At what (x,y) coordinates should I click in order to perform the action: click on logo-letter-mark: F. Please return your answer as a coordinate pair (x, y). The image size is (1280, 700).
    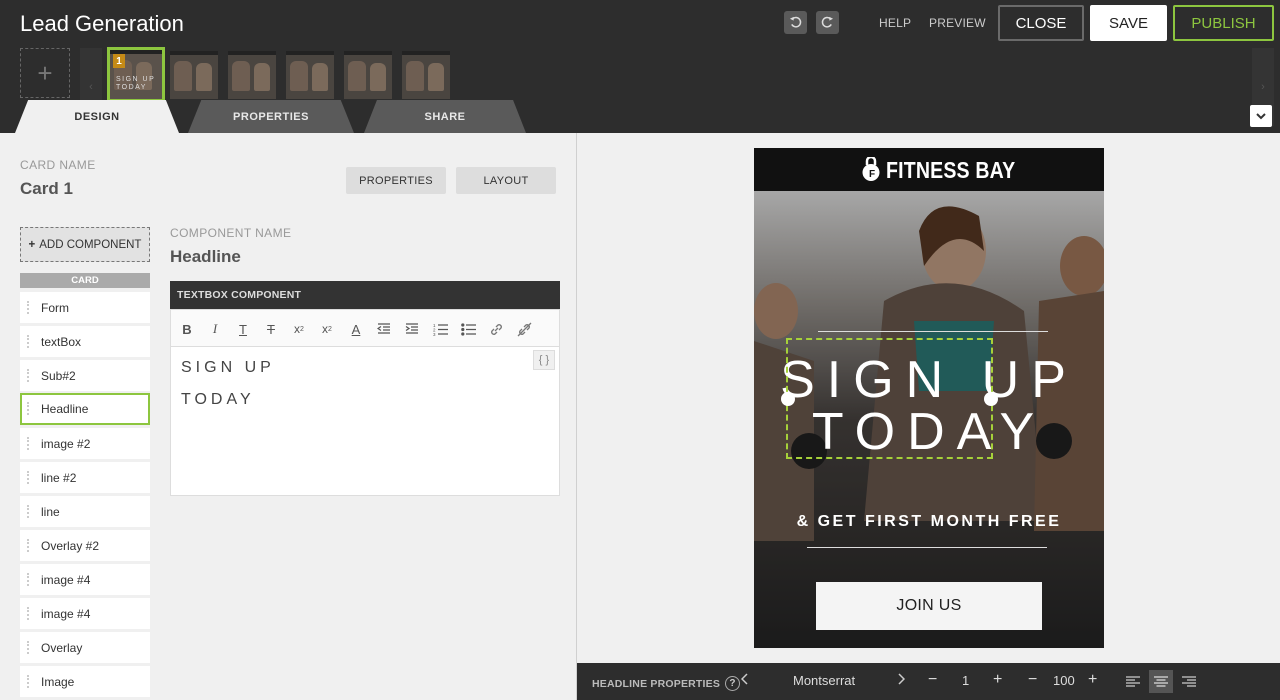
    Looking at the image, I should click on (872, 173).